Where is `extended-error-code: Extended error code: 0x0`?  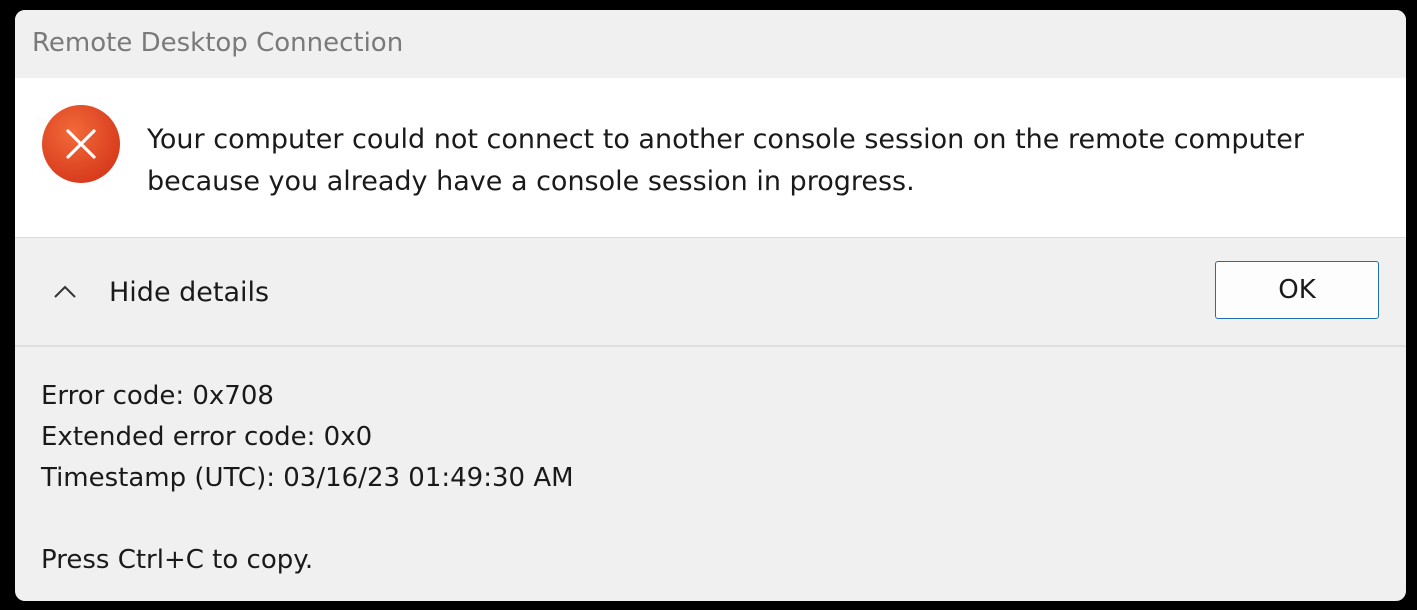 extended-error-code: Extended error code: 0x0 is located at coordinates (207, 437).